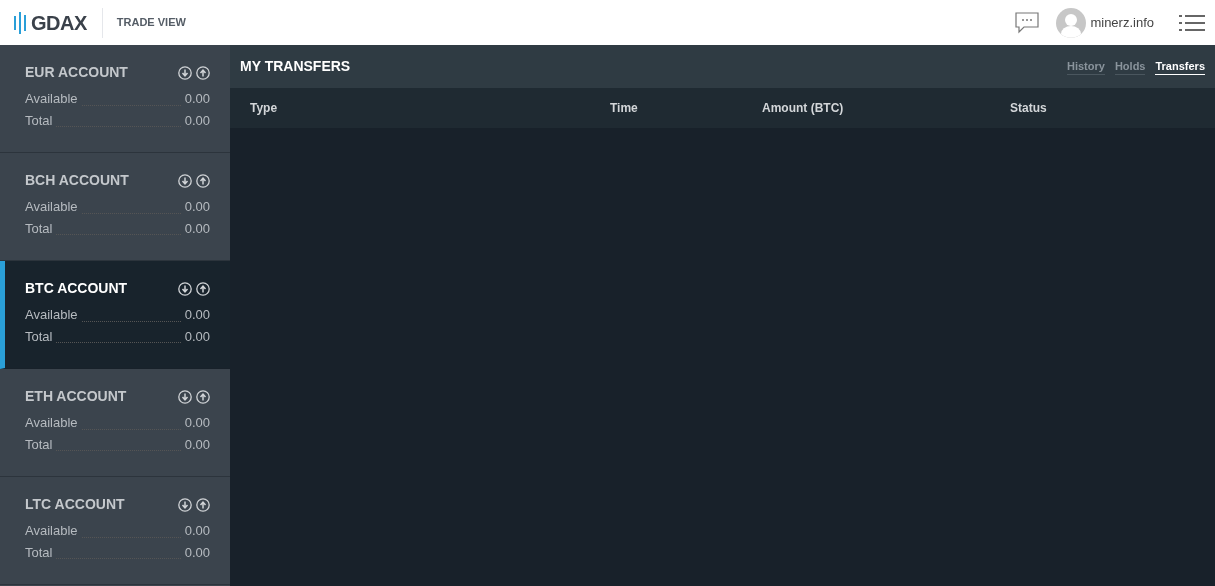  I want to click on column-header: Time, so click(624, 108).